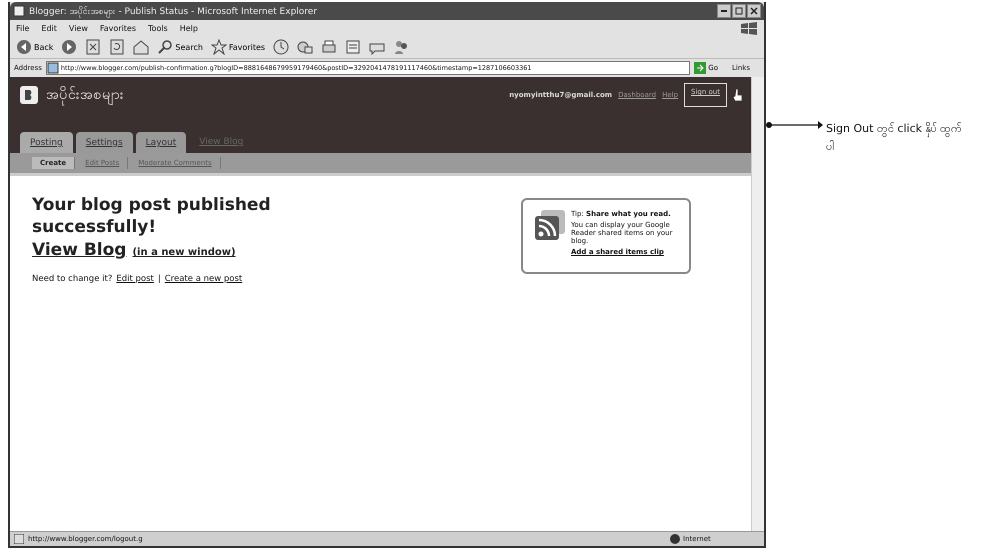  What do you see at coordinates (135, 279) in the screenshot?
I see `edit-post-link: Edit post` at bounding box center [135, 279].